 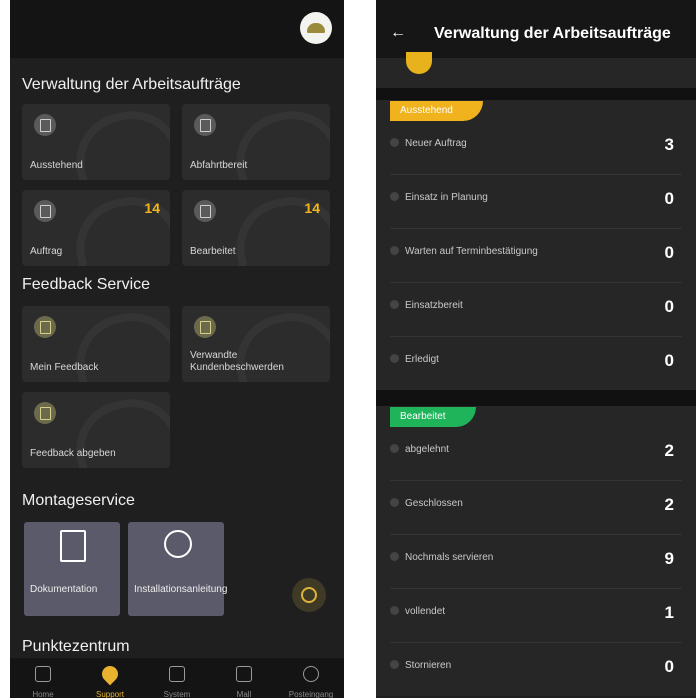 What do you see at coordinates (436, 111) in the screenshot?
I see `pending-badge: Ausstehend` at bounding box center [436, 111].